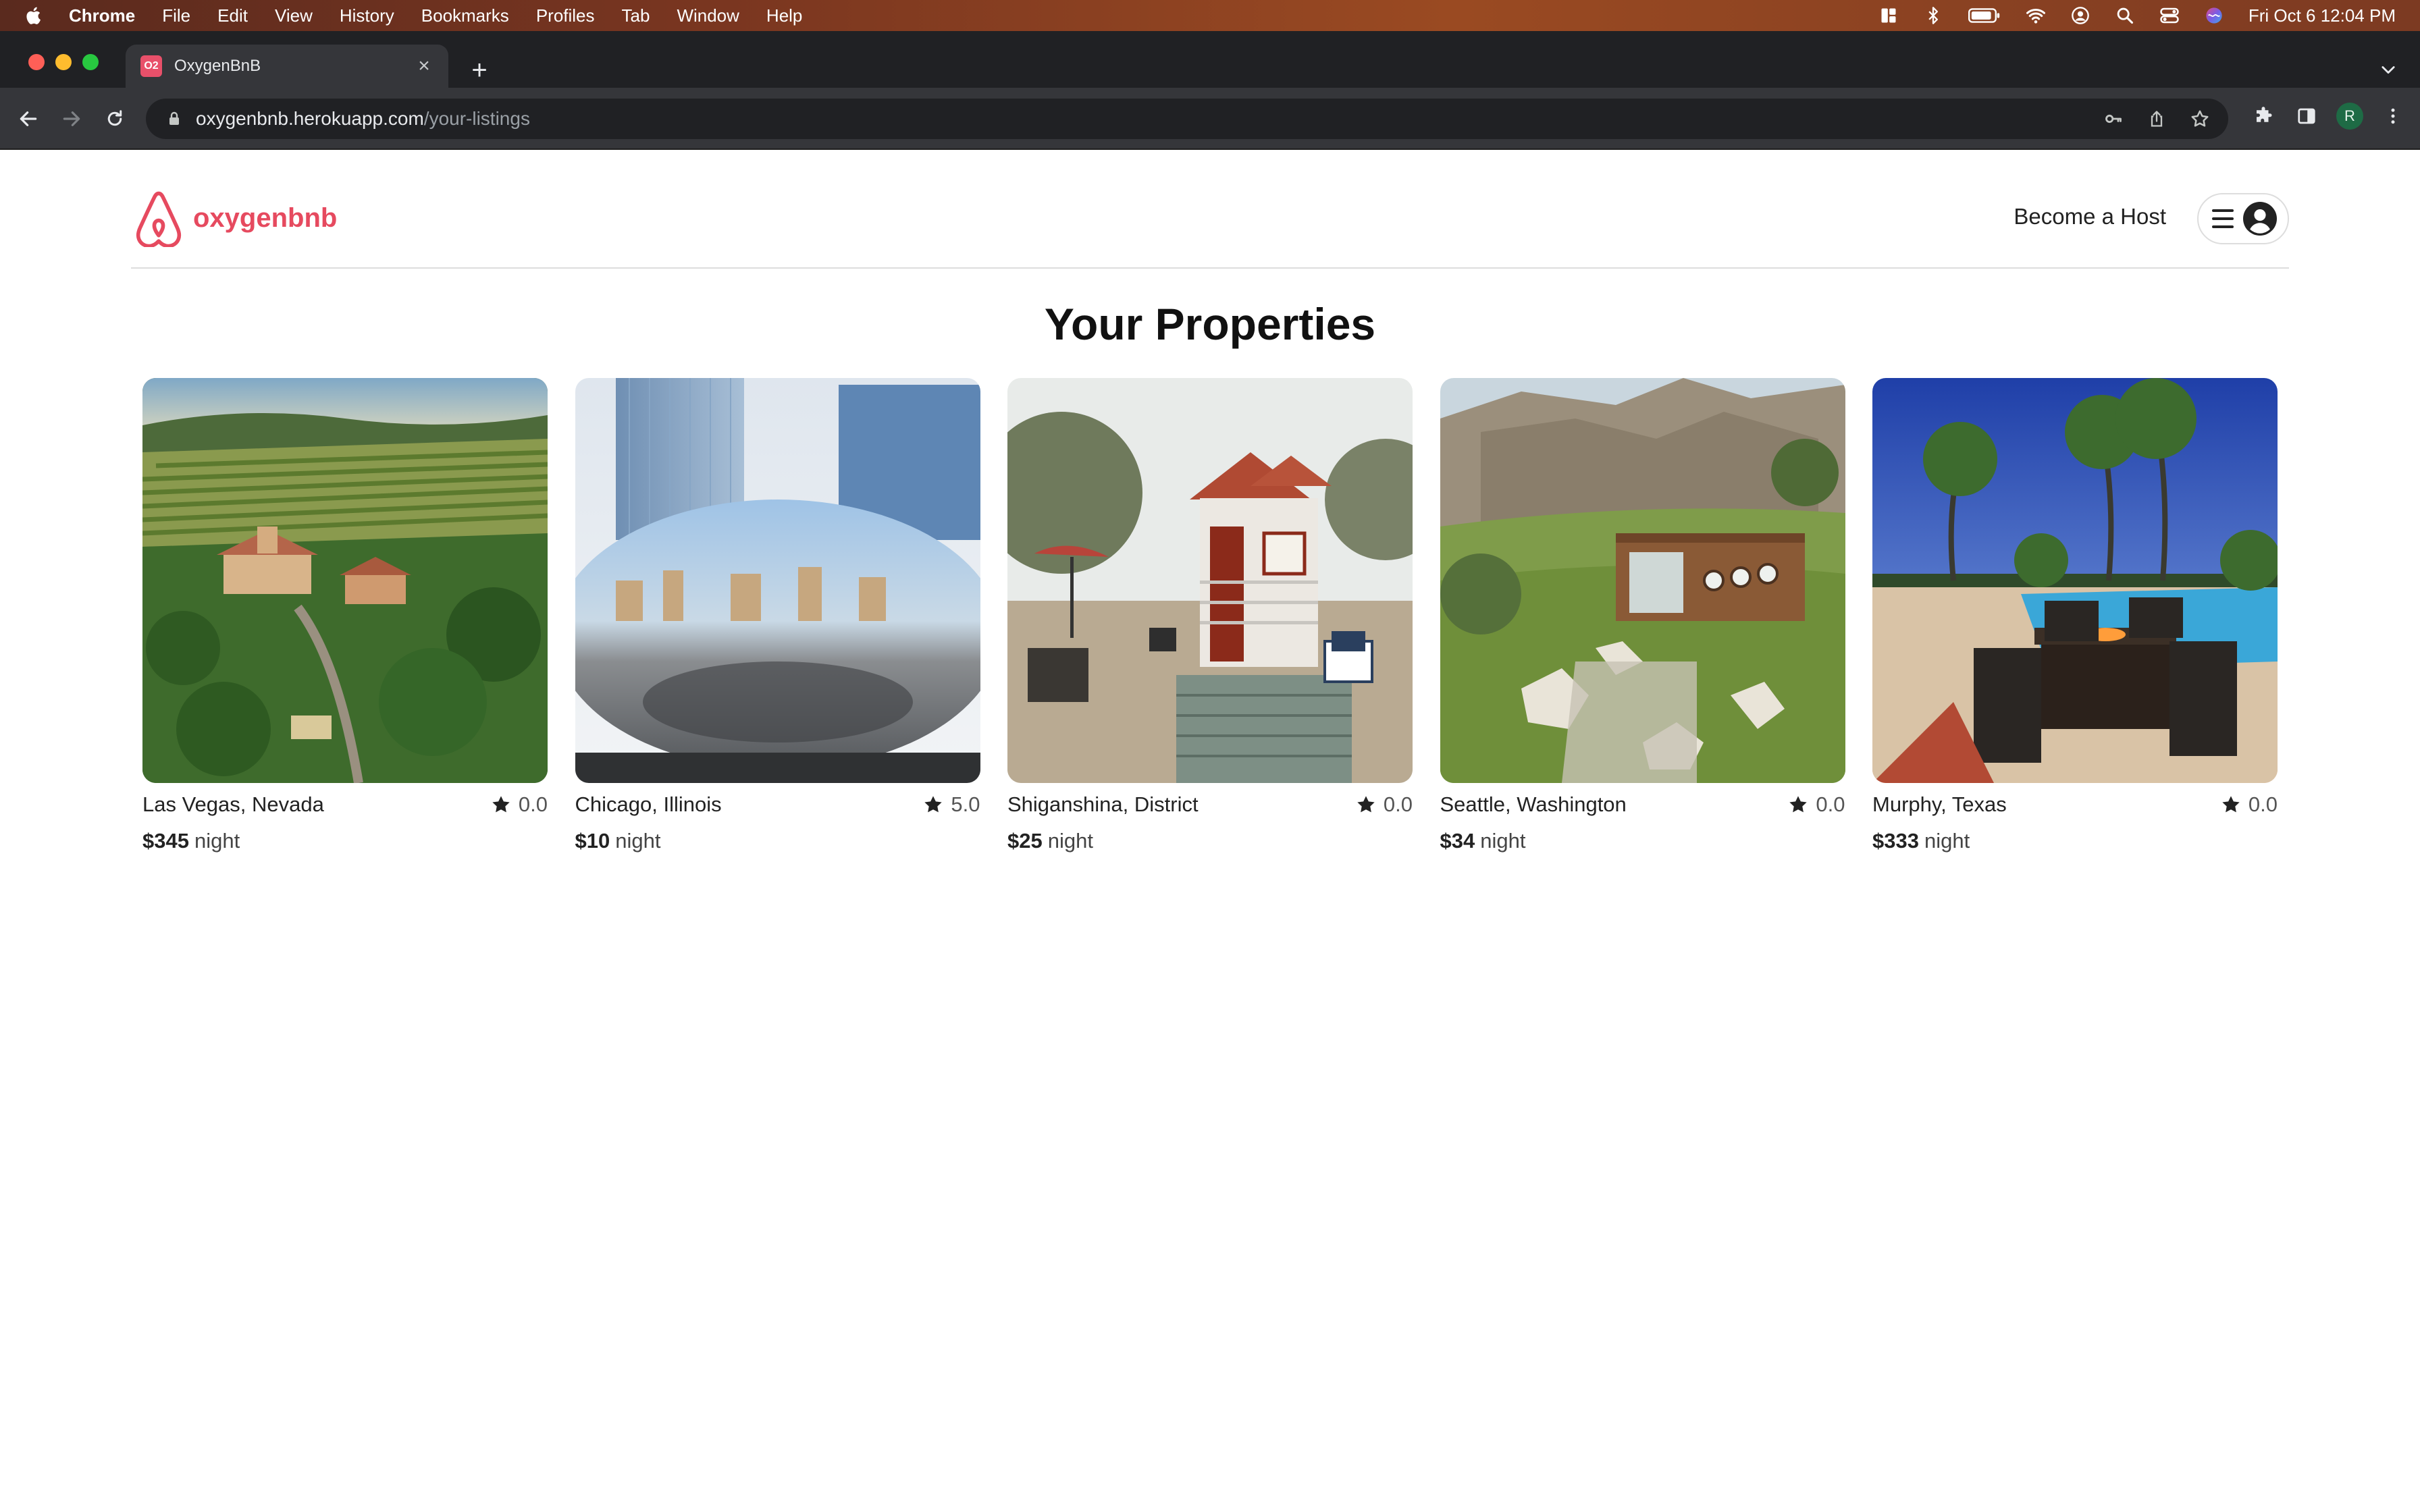 This screenshot has width=2420, height=1512. What do you see at coordinates (367, 15) in the screenshot?
I see `menu-history: History` at bounding box center [367, 15].